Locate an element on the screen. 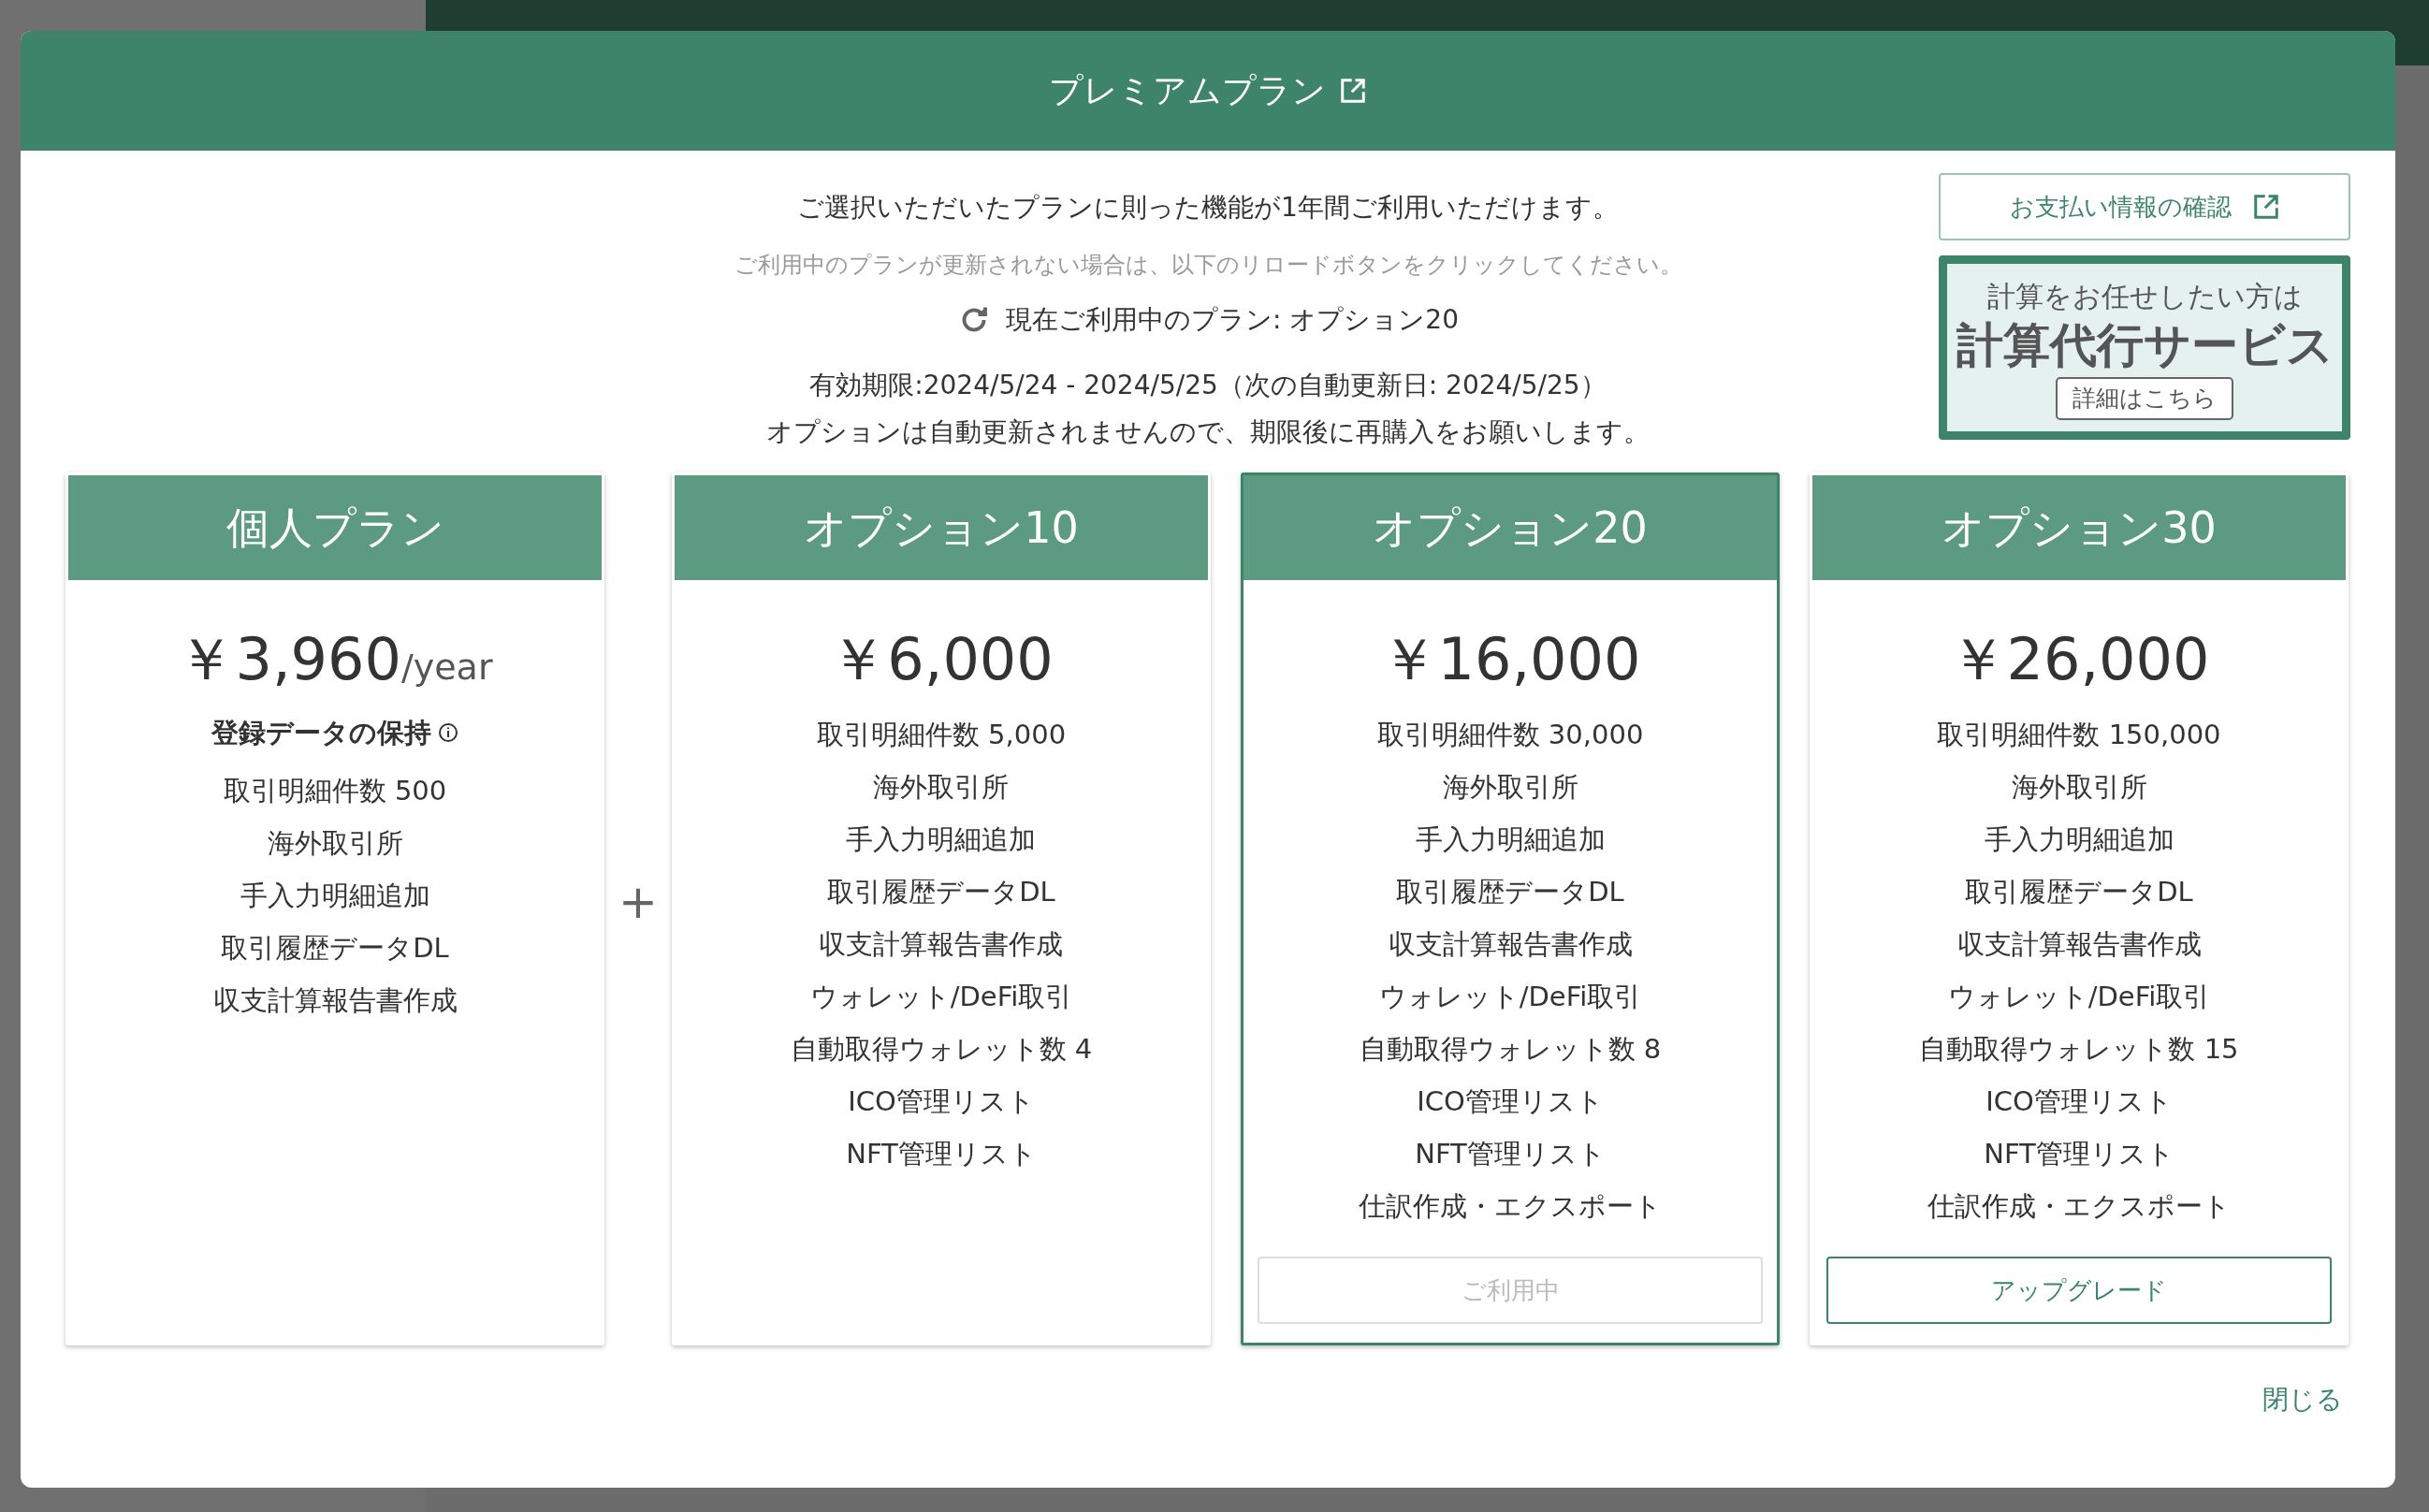 This screenshot has height=1512, width=2429. plan-price: ￥26,000 is located at coordinates (2079, 660).